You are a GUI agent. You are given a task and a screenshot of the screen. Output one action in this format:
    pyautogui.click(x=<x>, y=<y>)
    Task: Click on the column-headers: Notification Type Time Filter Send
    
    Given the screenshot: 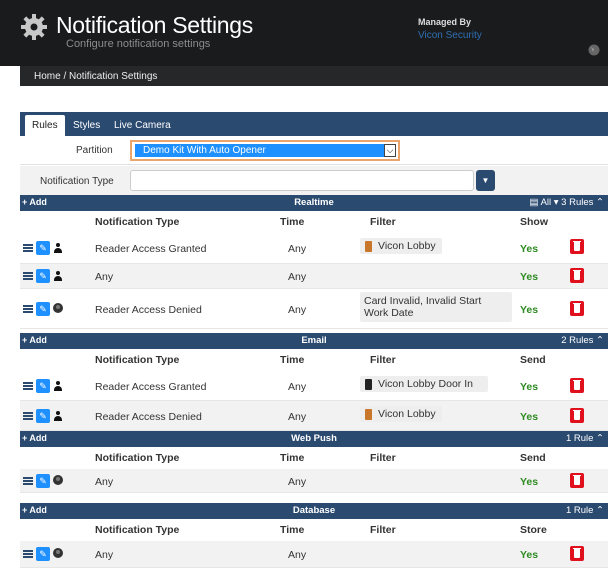 What is the action you would take?
    pyautogui.click(x=314, y=360)
    